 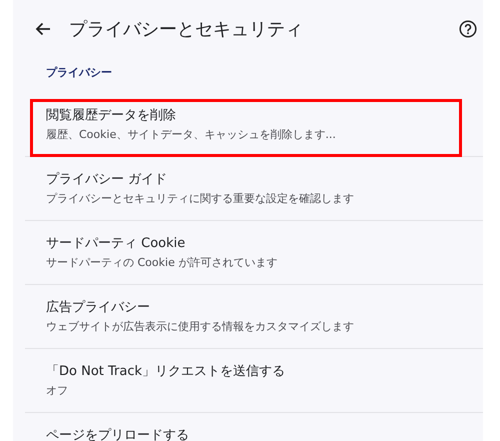 What do you see at coordinates (162, 263) in the screenshot?
I see `item-description: サードパーティの Cookie が許可されています` at bounding box center [162, 263].